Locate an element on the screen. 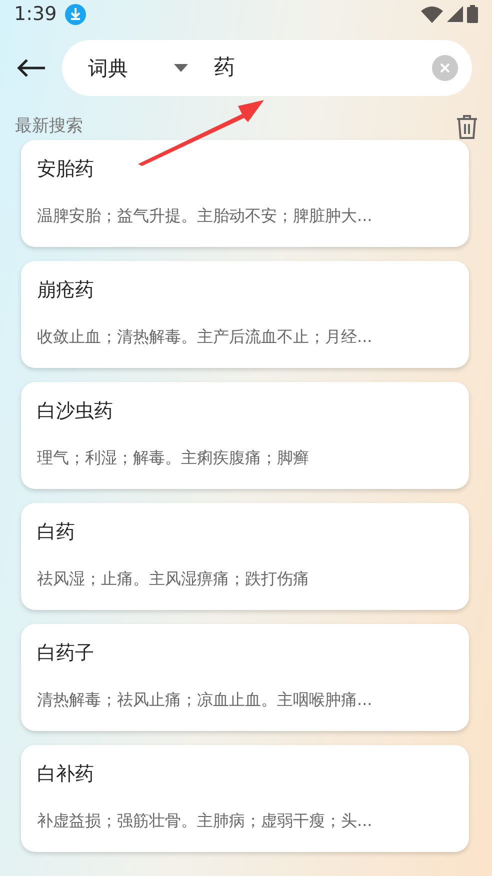 The height and width of the screenshot is (876, 492). result-word: 白沙虫药 is located at coordinates (75, 411).